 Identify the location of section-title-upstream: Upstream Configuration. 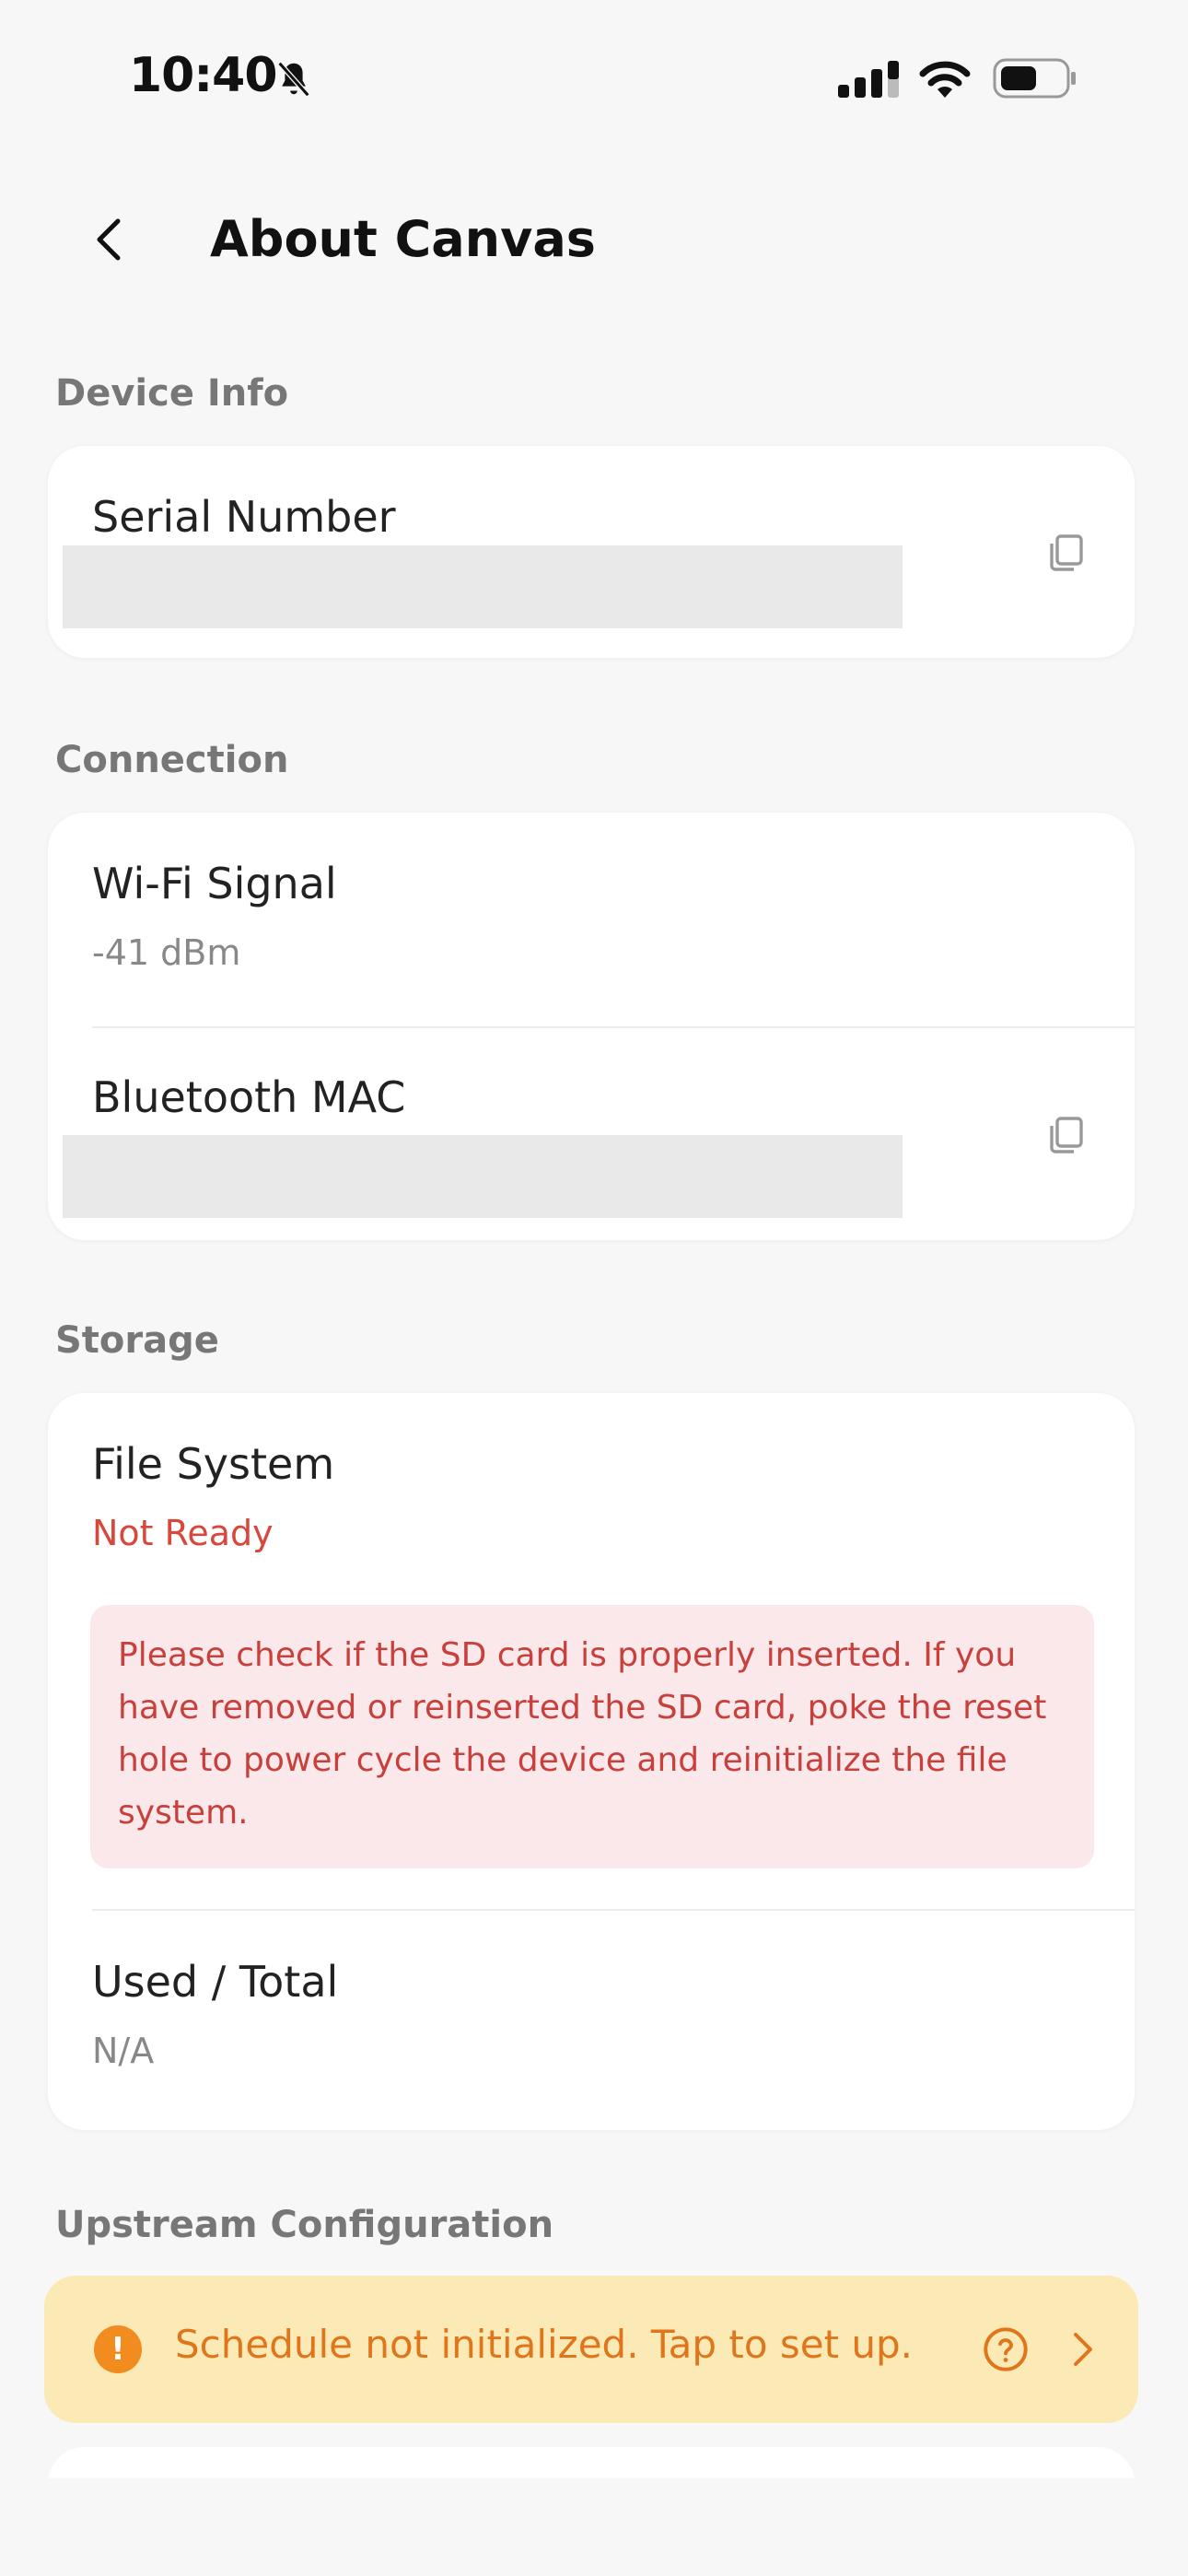
(304, 2225).